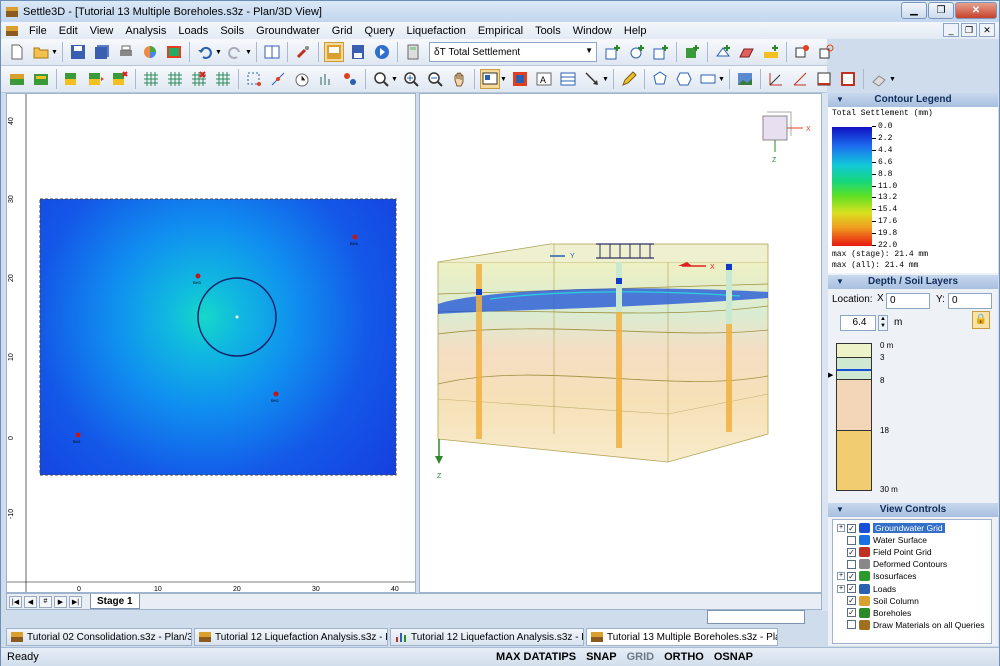 The width and height of the screenshot is (1000, 666). Describe the element at coordinates (459, 79) in the screenshot. I see `pan-hand-icon` at that location.